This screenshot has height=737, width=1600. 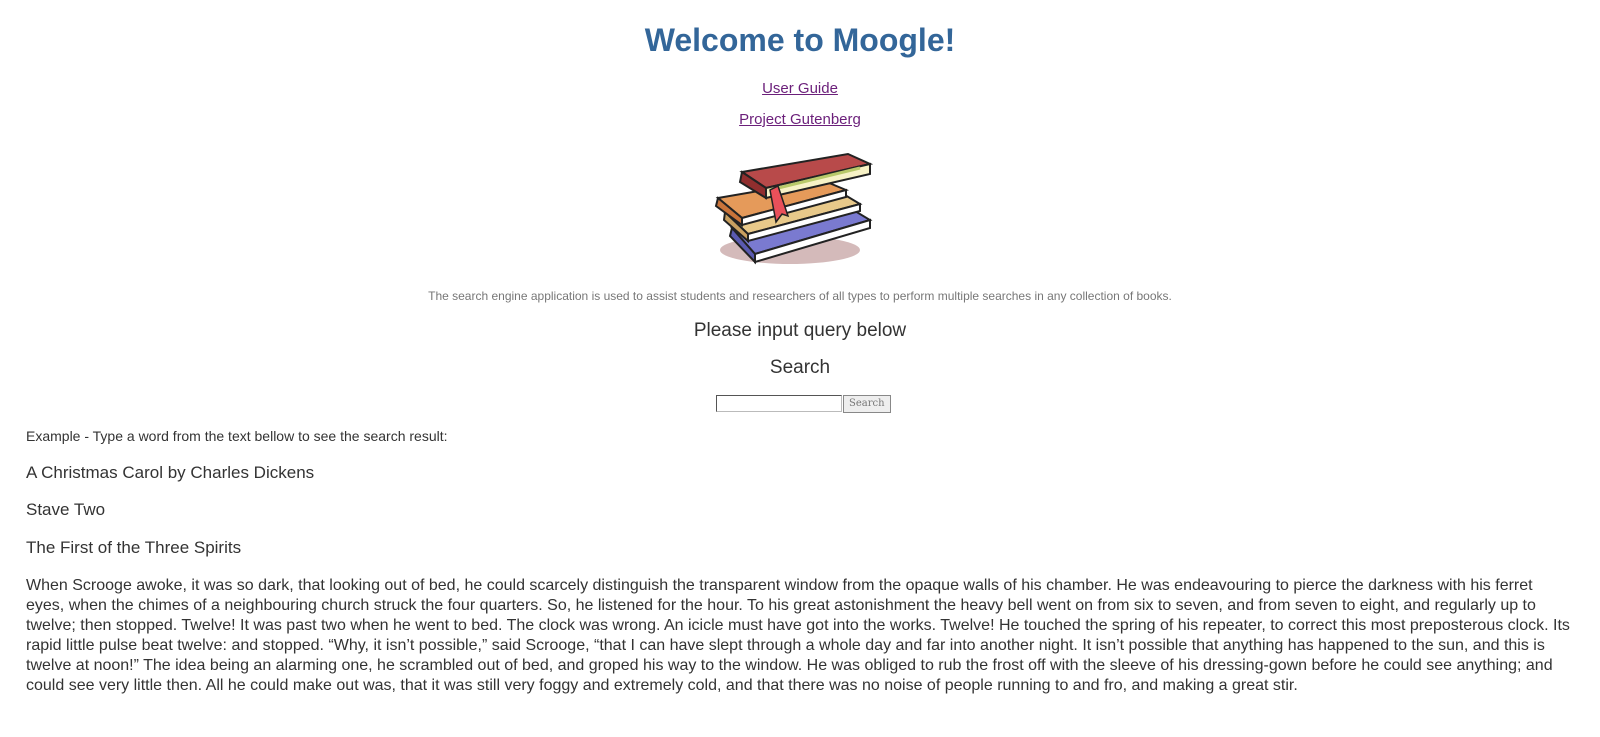 I want to click on project-gutenberg-link: Project Gutenberg, so click(x=800, y=119).